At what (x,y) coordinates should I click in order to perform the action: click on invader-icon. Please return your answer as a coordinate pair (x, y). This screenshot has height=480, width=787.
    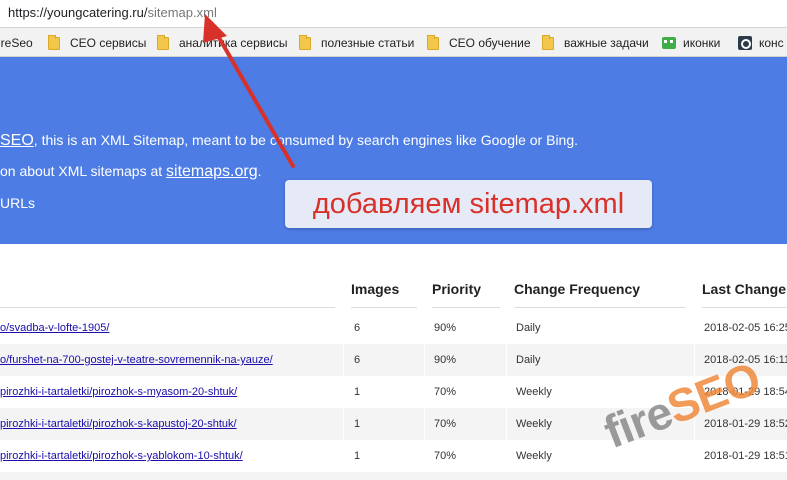
    Looking at the image, I should click on (669, 43).